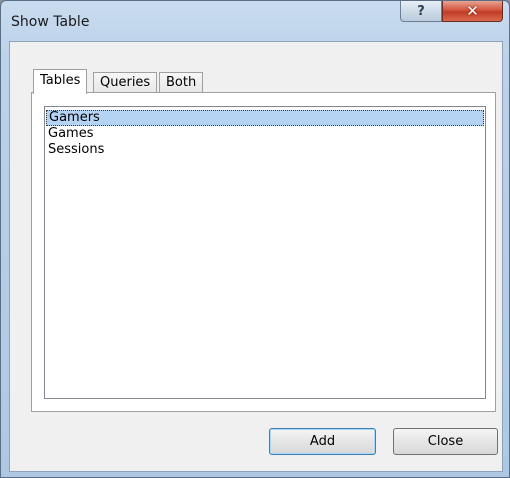 Image resolution: width=510 pixels, height=478 pixels. What do you see at coordinates (50, 22) in the screenshot?
I see `window-title: Show Table` at bounding box center [50, 22].